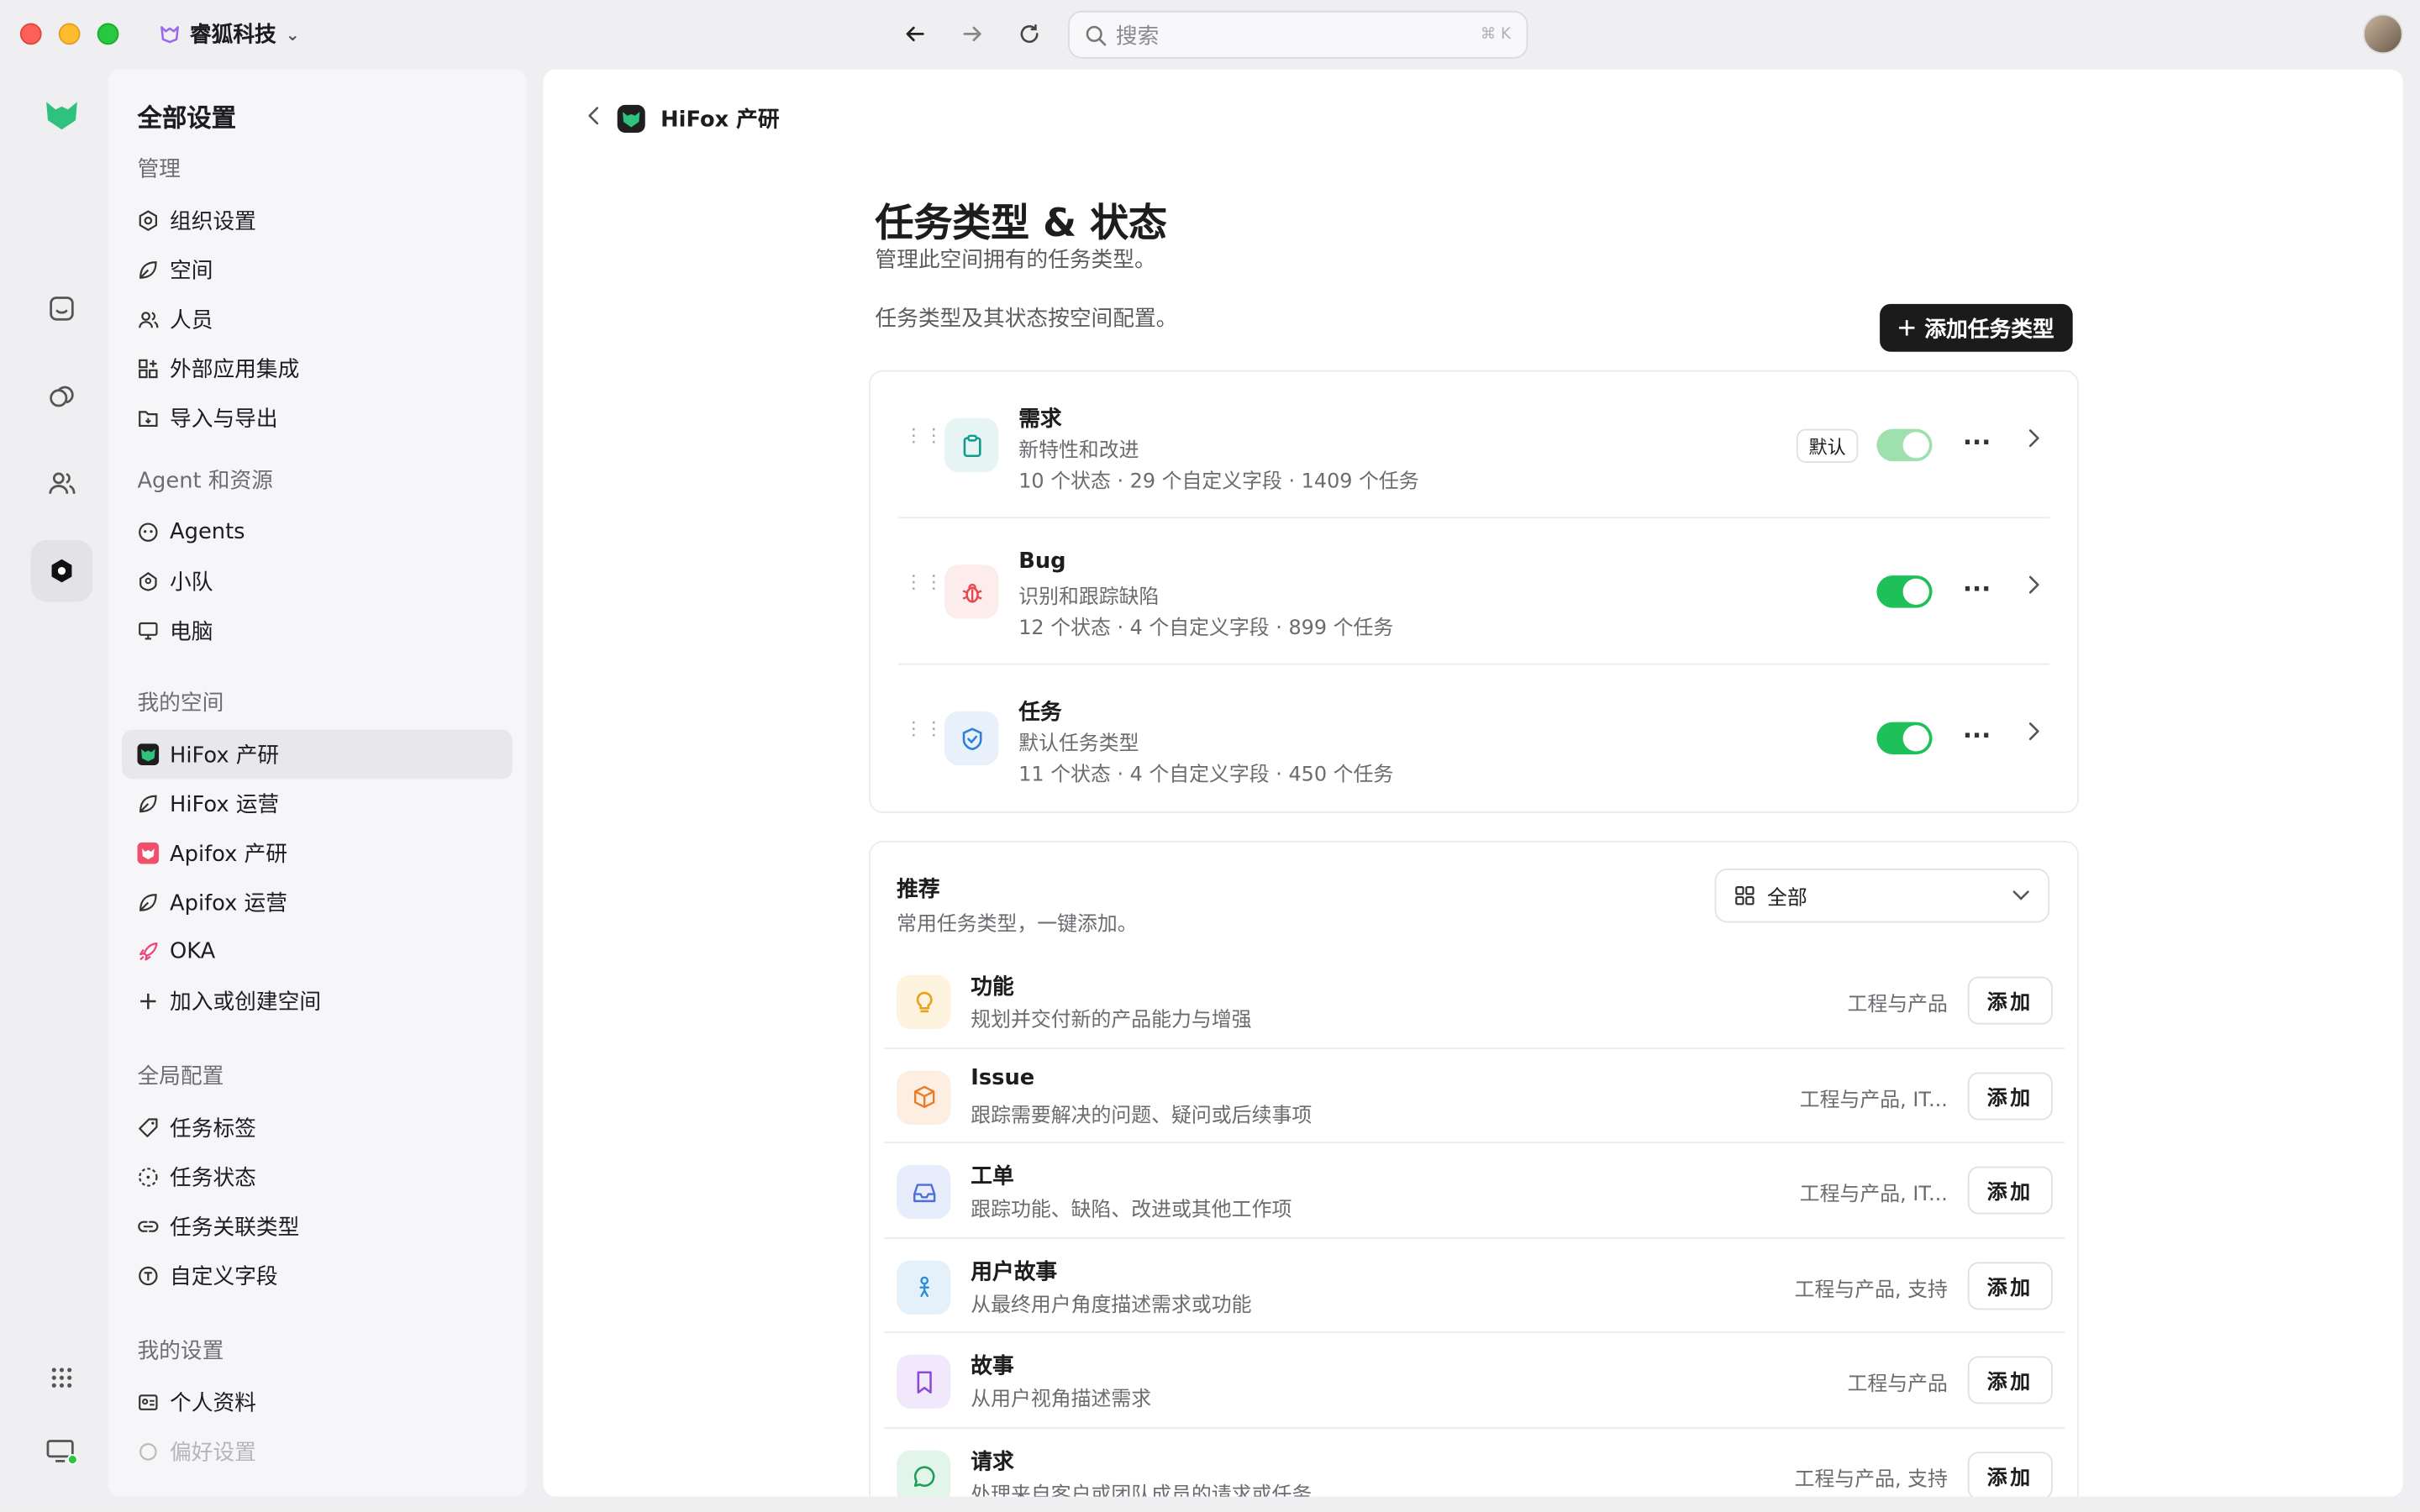 The height and width of the screenshot is (1512, 2420). Describe the element at coordinates (317, 902) in the screenshot. I see `sidebar-item-apifox-ops: Apifox 运营` at that location.